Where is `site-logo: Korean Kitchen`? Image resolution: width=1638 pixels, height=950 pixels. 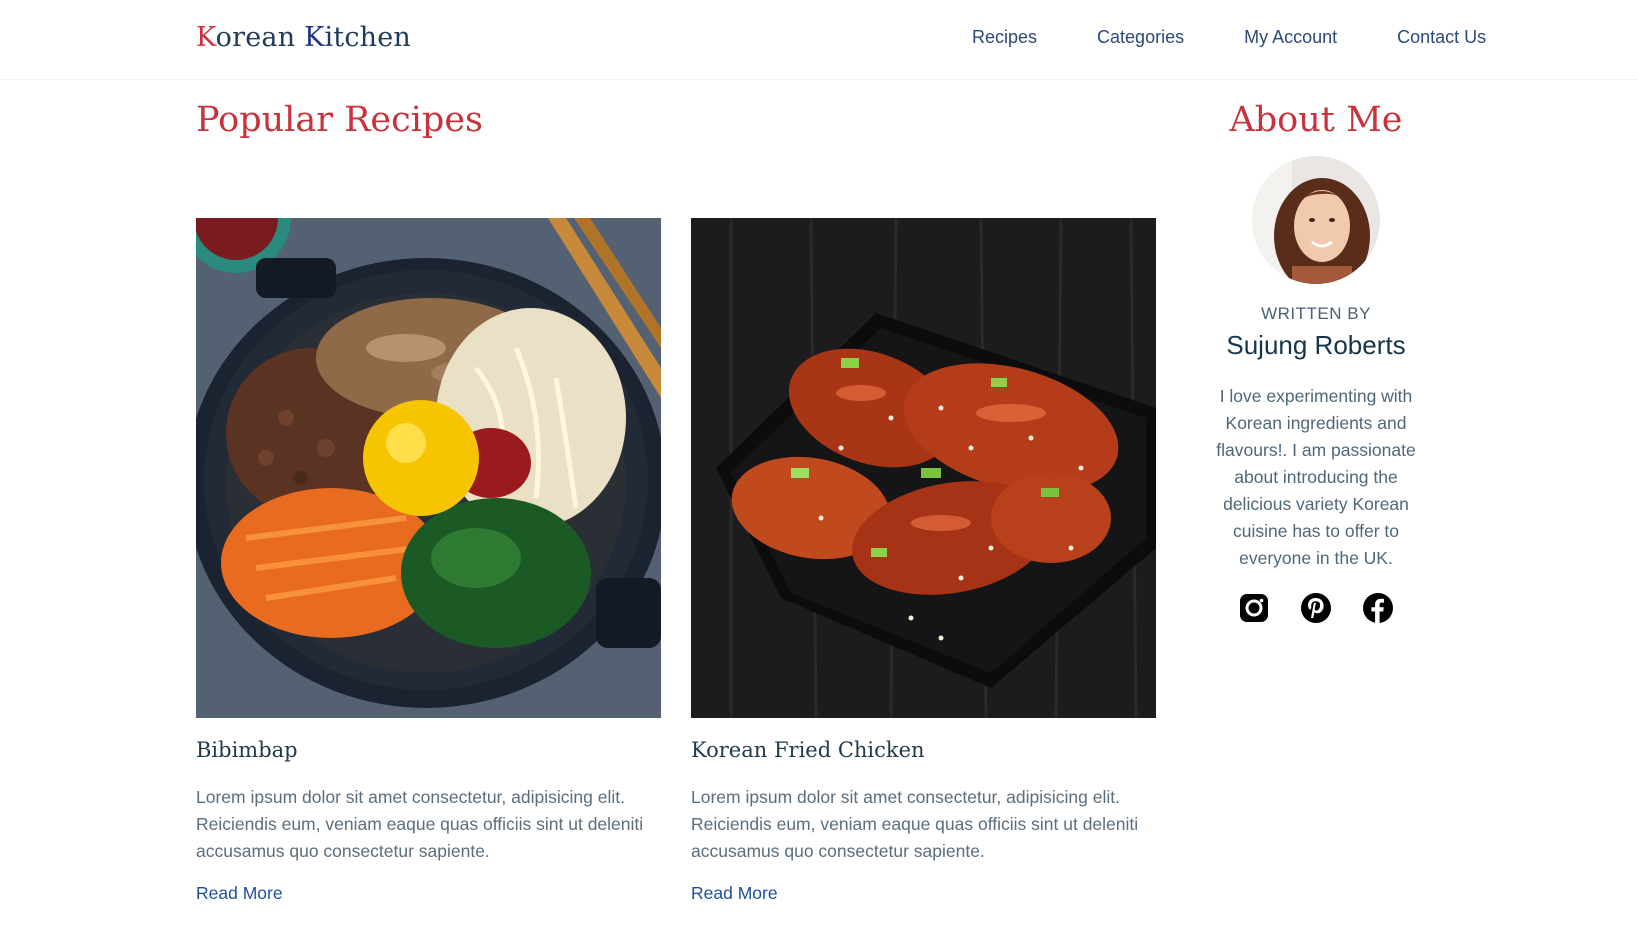
site-logo: Korean Kitchen is located at coordinates (303, 37).